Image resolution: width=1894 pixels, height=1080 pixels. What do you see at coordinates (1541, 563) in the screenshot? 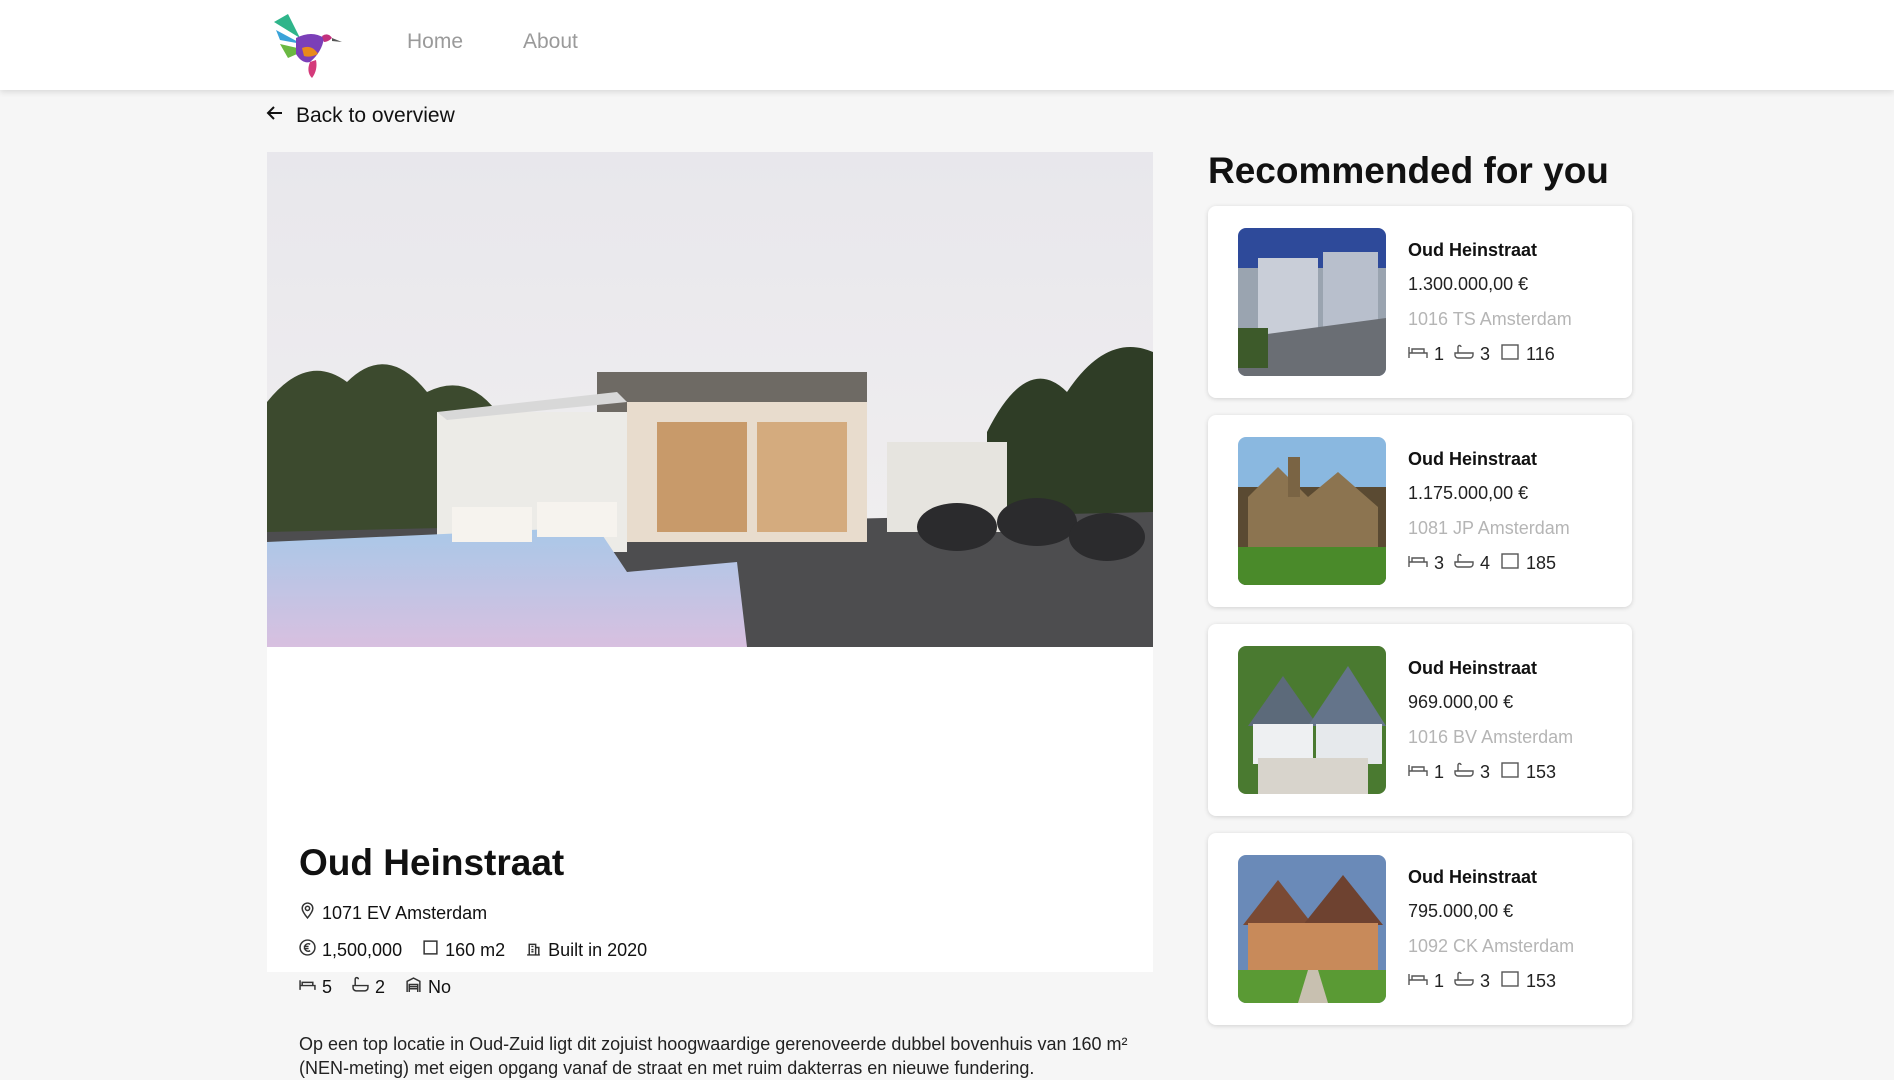
I see `recommended-size: 185` at bounding box center [1541, 563].